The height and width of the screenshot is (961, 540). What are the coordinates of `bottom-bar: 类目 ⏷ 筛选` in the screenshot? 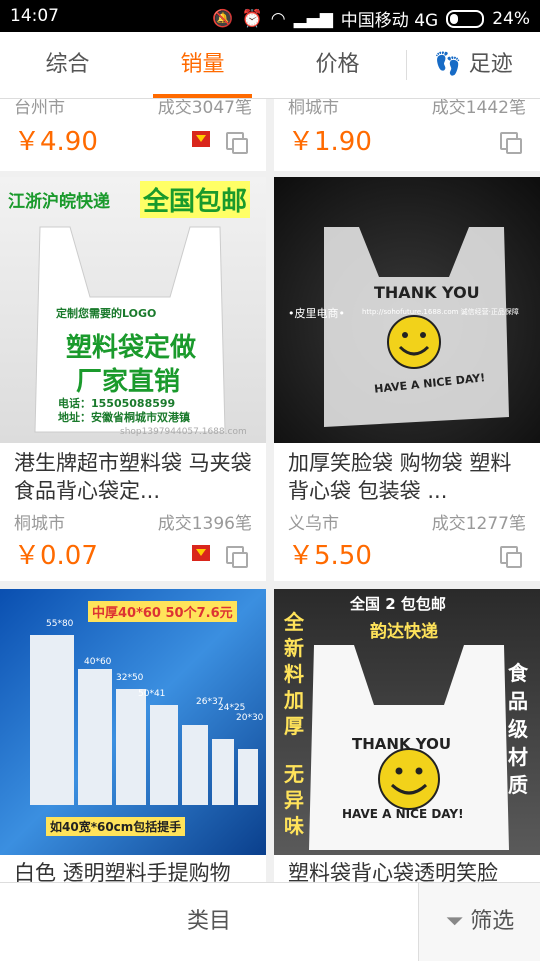 It's located at (270, 921).